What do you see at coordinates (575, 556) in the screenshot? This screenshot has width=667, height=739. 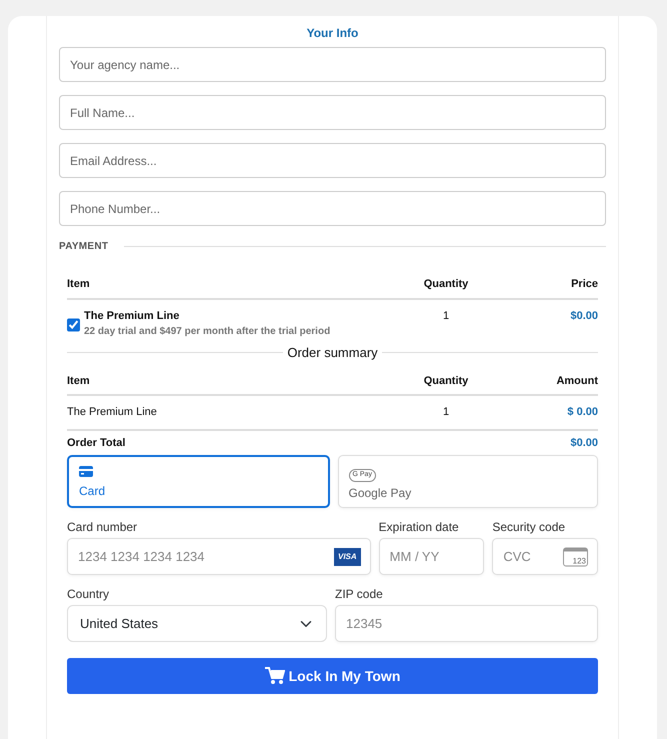 I see `cvc-card-icon: 123` at bounding box center [575, 556].